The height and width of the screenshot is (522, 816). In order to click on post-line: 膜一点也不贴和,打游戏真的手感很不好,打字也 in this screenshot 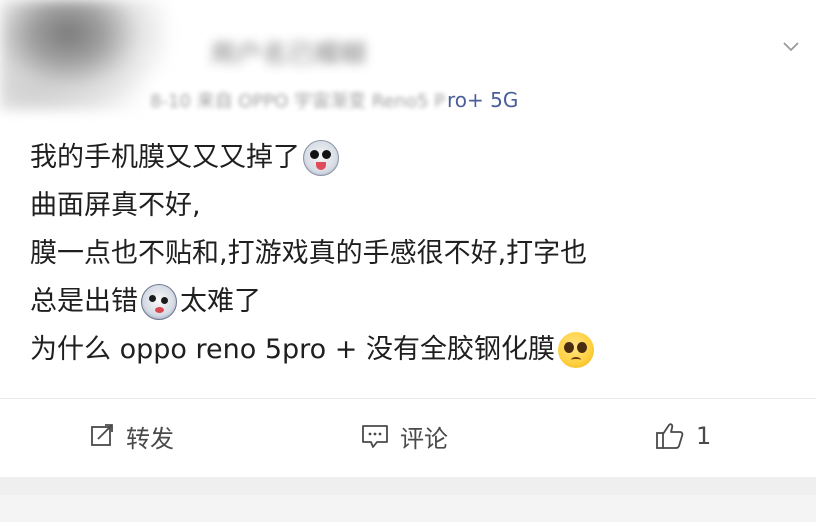, I will do `click(415, 254)`.